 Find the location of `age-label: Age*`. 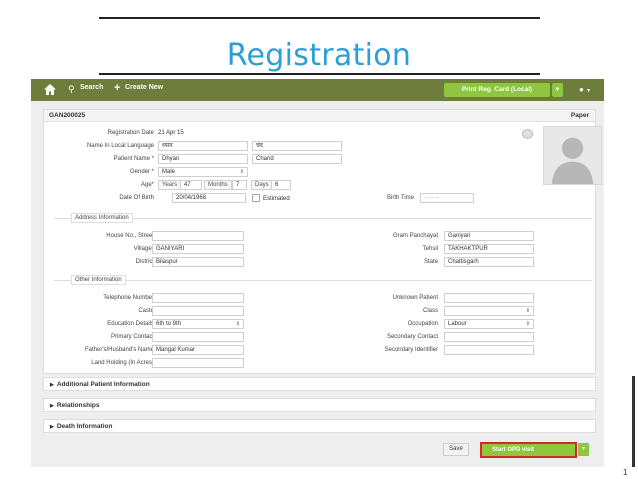

age-label: Age* is located at coordinates (147, 185).